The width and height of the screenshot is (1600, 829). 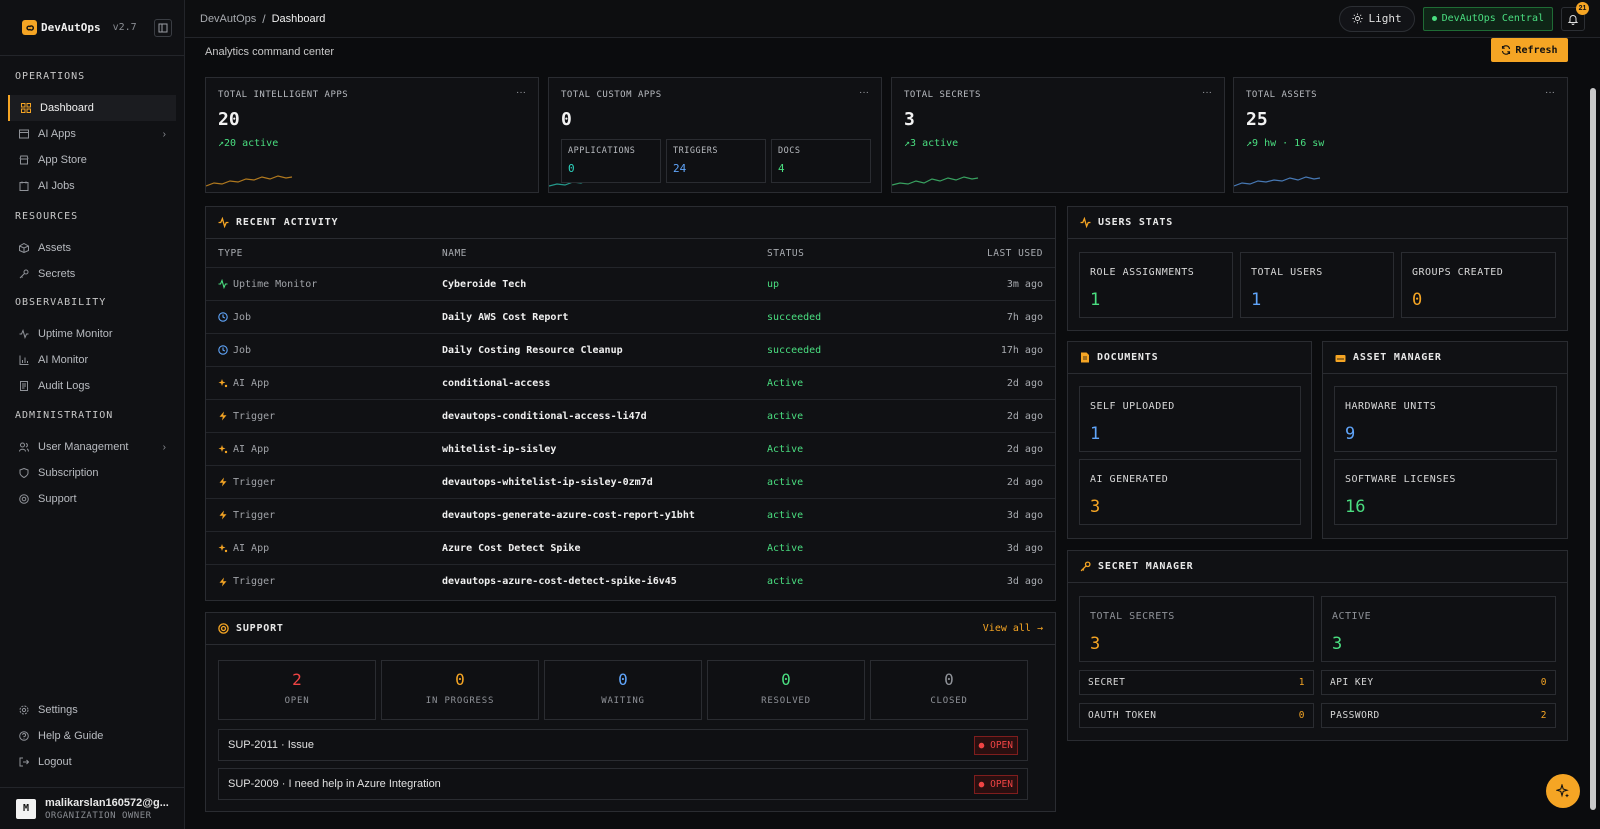 I want to click on sidebar-item-ai-jobs: AI Jobs, so click(x=92, y=186).